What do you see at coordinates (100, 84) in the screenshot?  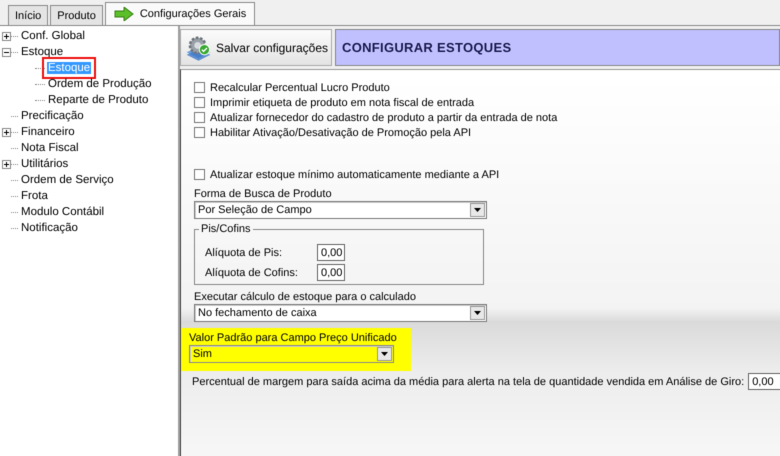 I see `tree-item: Ordem de Produção` at bounding box center [100, 84].